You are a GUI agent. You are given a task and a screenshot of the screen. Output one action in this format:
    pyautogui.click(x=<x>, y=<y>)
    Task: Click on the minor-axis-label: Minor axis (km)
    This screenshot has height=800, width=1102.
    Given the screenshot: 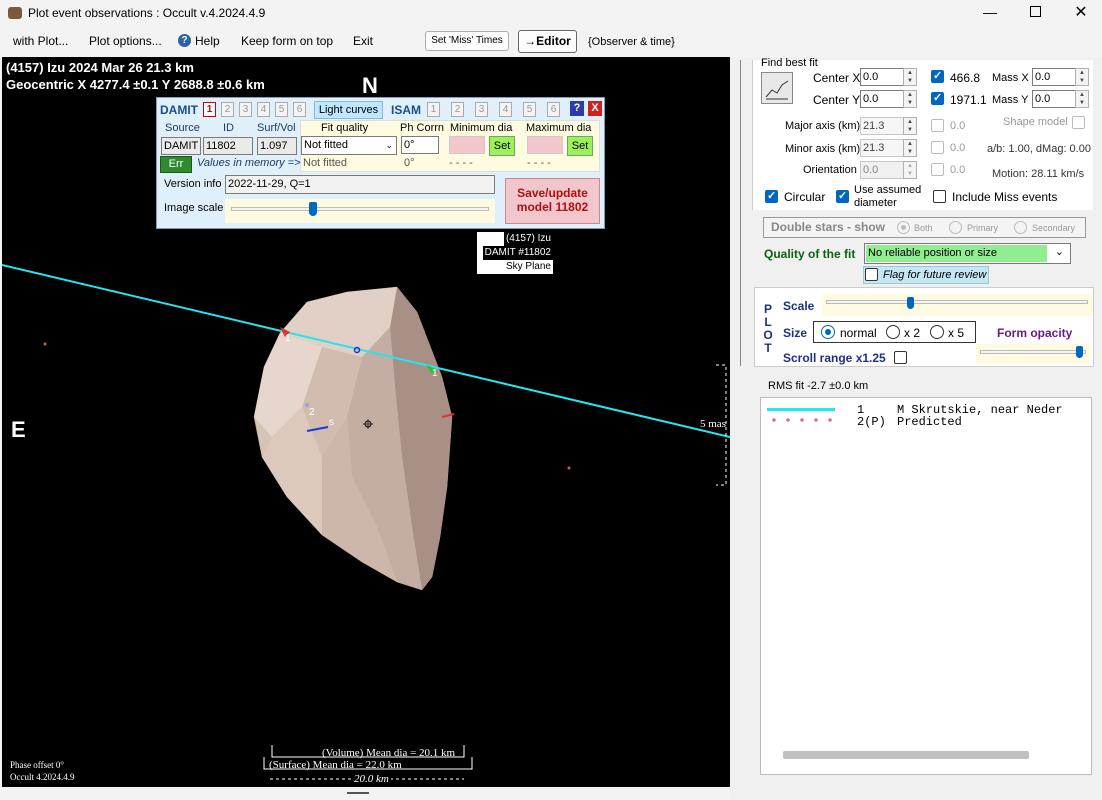 What is the action you would take?
    pyautogui.click(x=823, y=149)
    